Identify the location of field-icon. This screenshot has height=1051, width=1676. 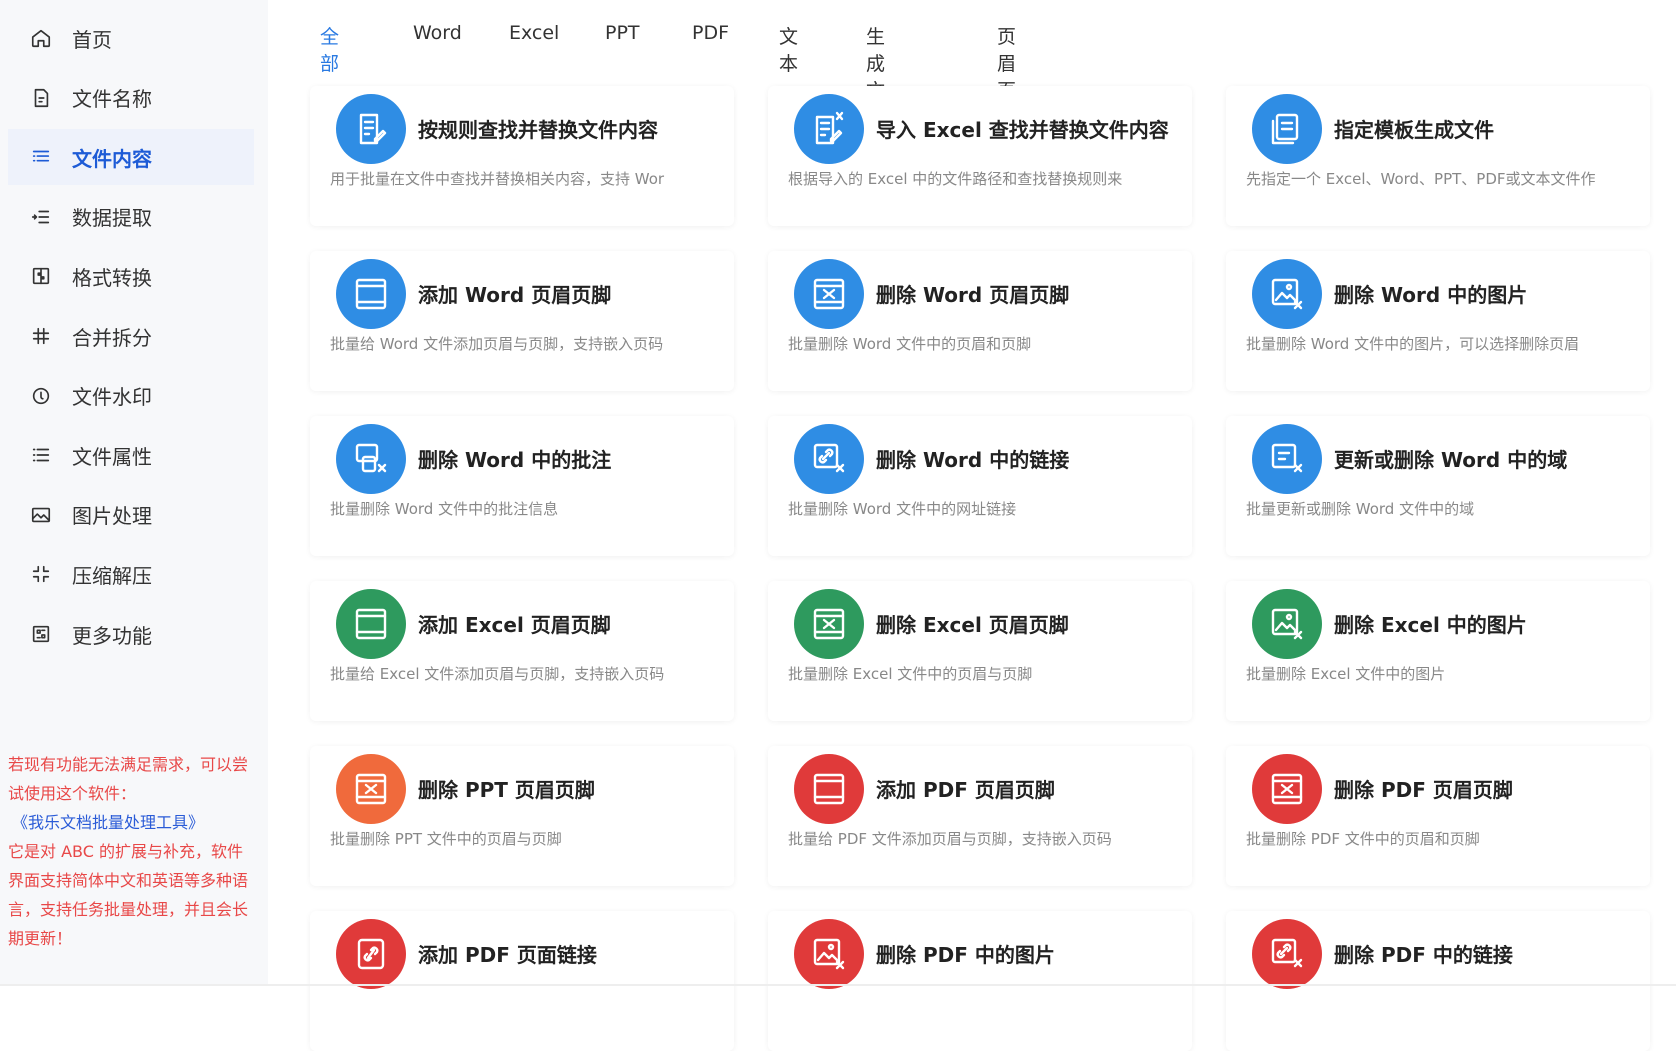
(1287, 459).